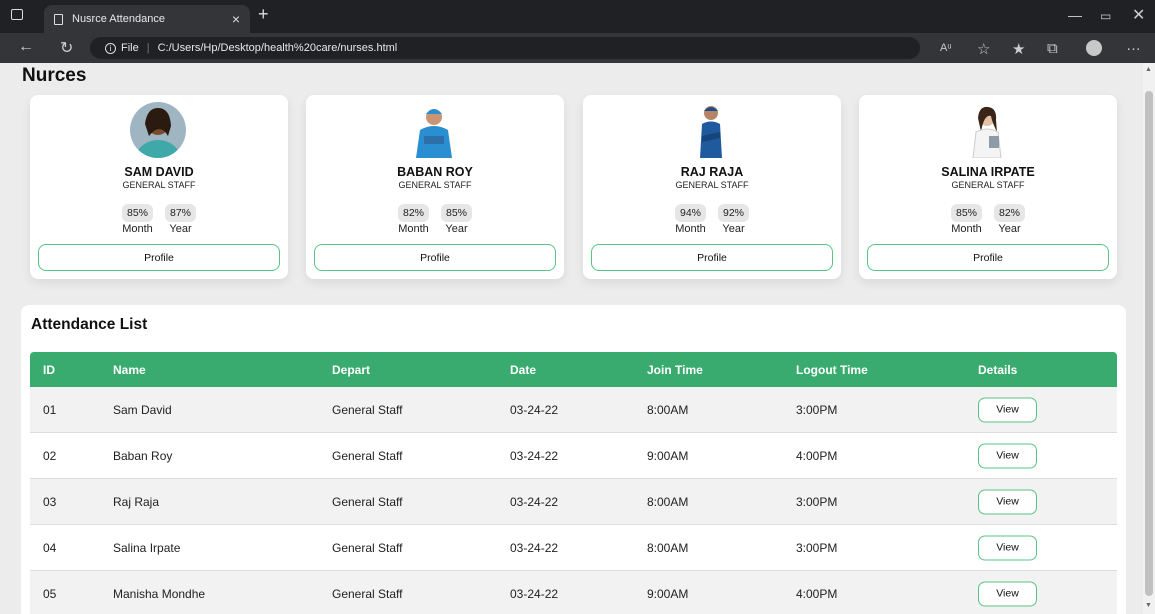  What do you see at coordinates (832, 369) in the screenshot?
I see `column-header: Logout Time` at bounding box center [832, 369].